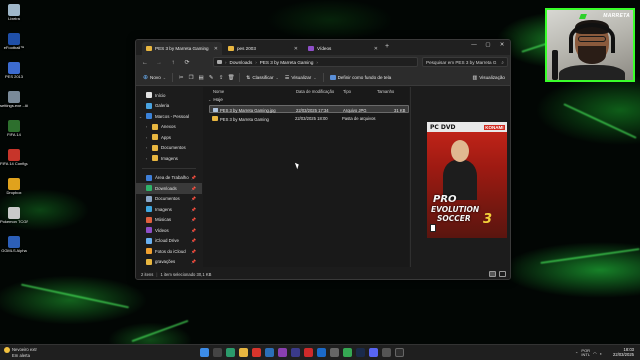  I want to click on desktop-icon: PES 2013, so click(14, 75).